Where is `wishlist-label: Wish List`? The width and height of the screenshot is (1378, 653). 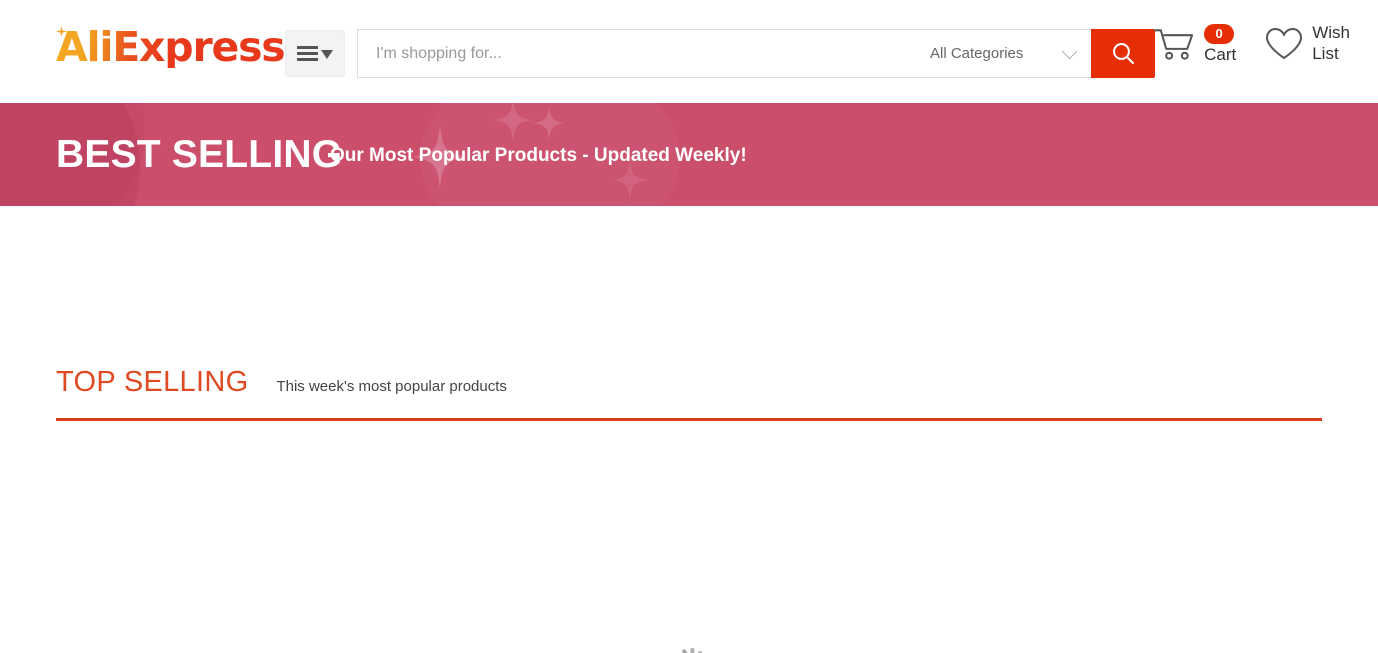 wishlist-label: Wish List is located at coordinates (1331, 43).